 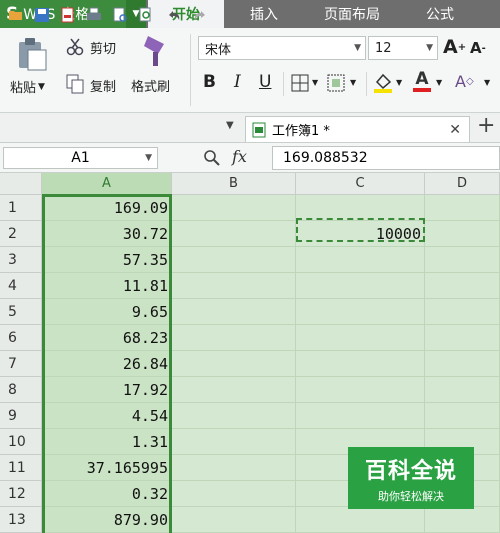 I want to click on paste-button: 粘贴 ▼, so click(x=27, y=86).